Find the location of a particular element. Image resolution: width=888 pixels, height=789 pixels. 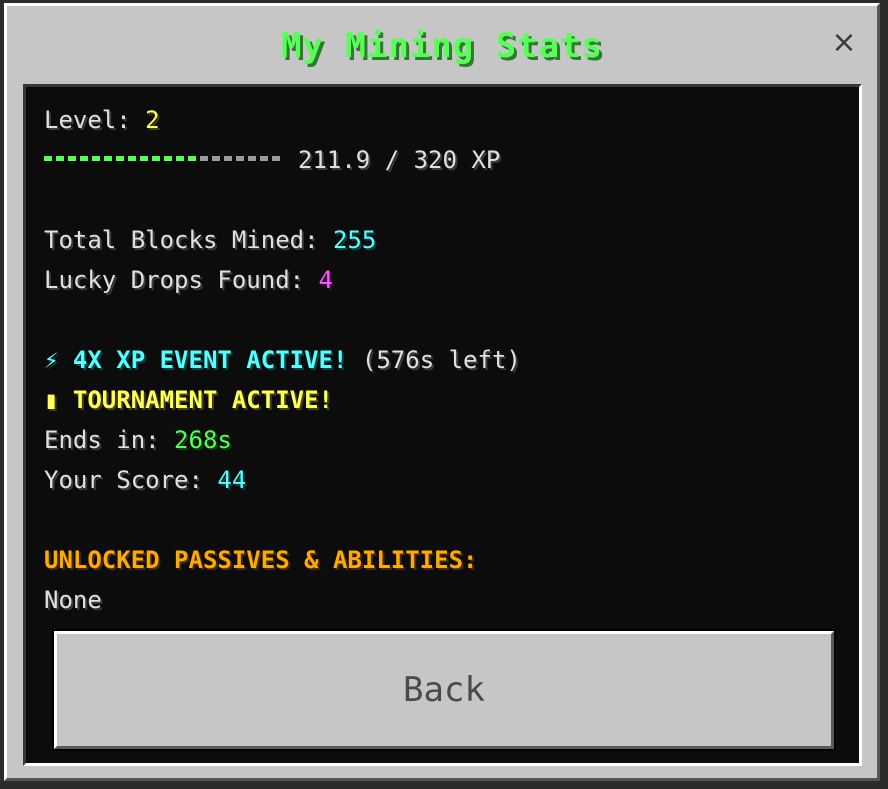

score-line: Your Score: 44 is located at coordinates (145, 480).